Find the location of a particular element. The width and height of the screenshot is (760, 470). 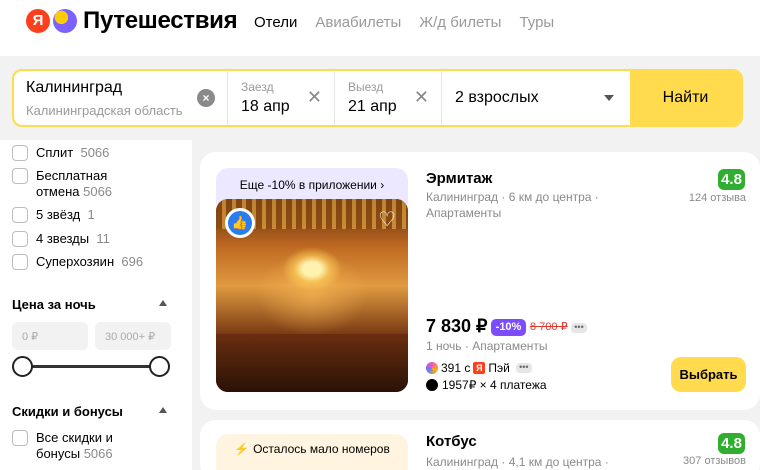

main-nav: Отели Авиабилеты Ж/д билеты Туры is located at coordinates (404, 22).